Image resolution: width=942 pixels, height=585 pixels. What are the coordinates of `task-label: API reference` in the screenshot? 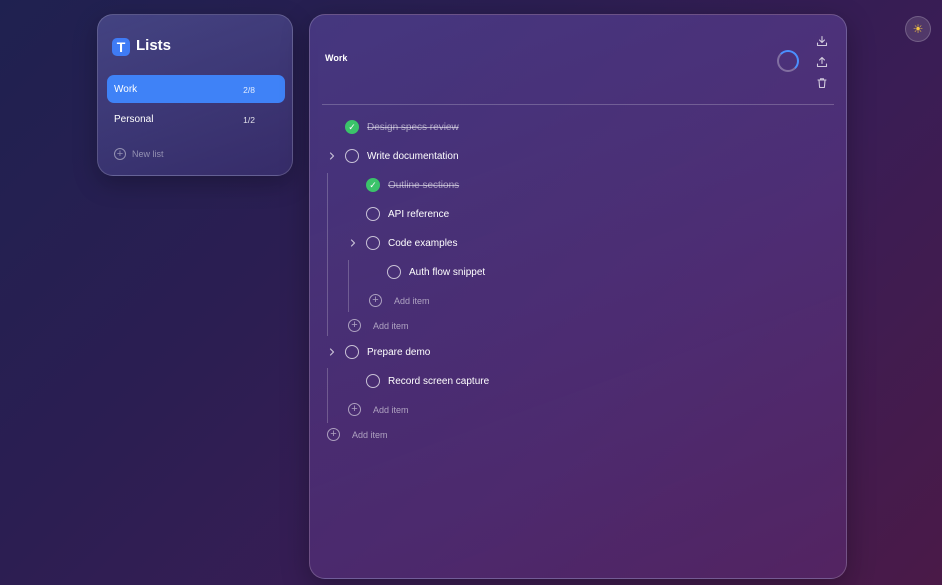 It's located at (419, 214).